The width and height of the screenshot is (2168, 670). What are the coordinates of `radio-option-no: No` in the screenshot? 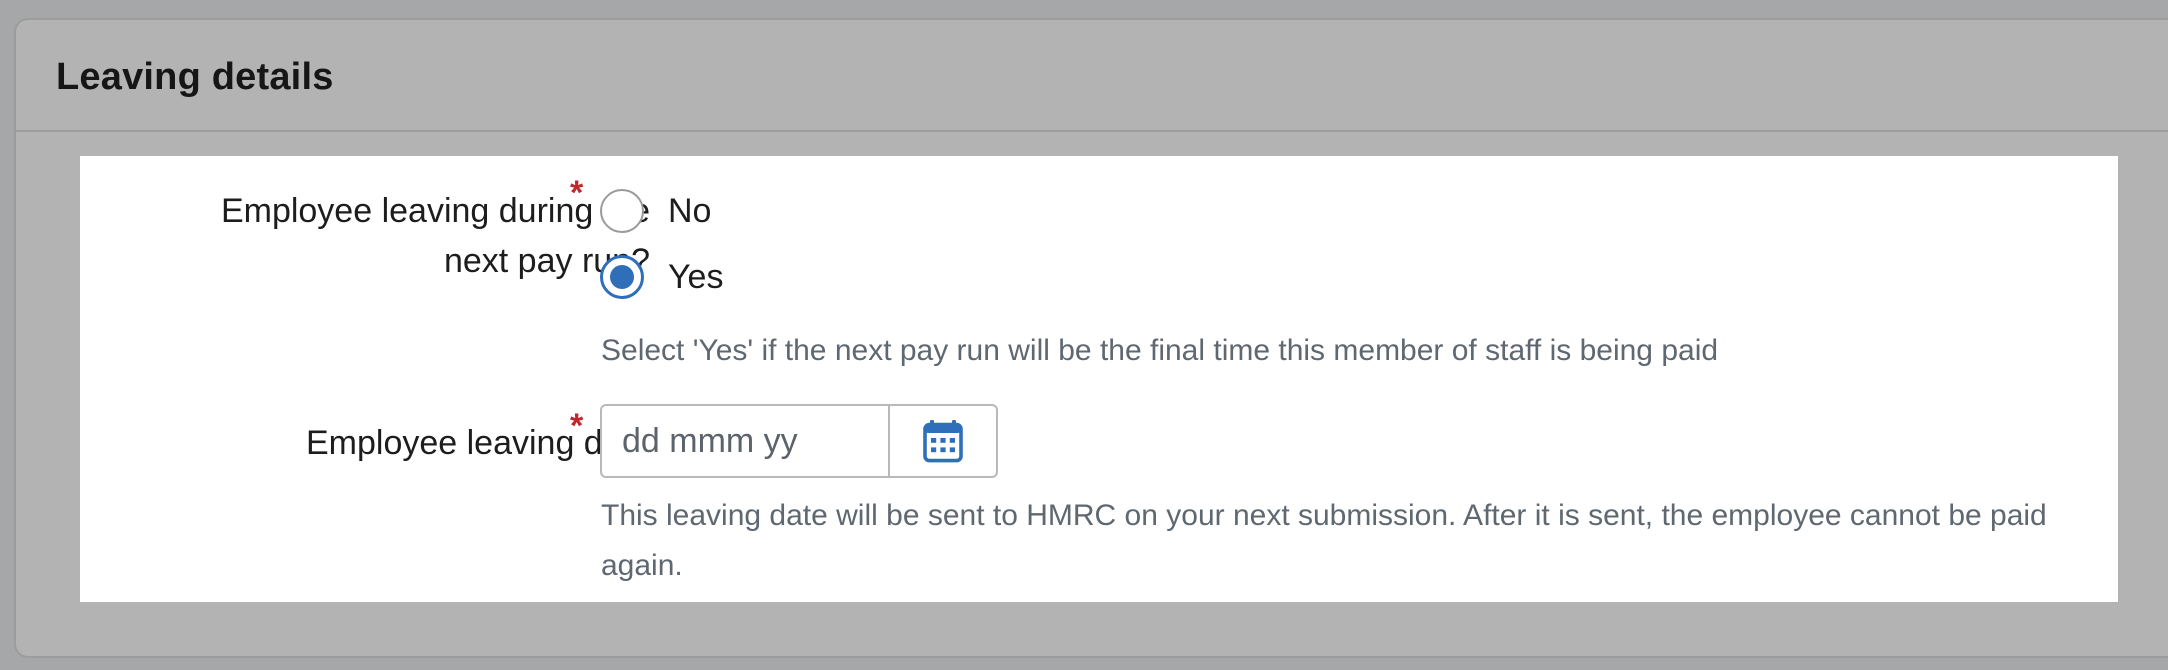 It's located at (655, 211).